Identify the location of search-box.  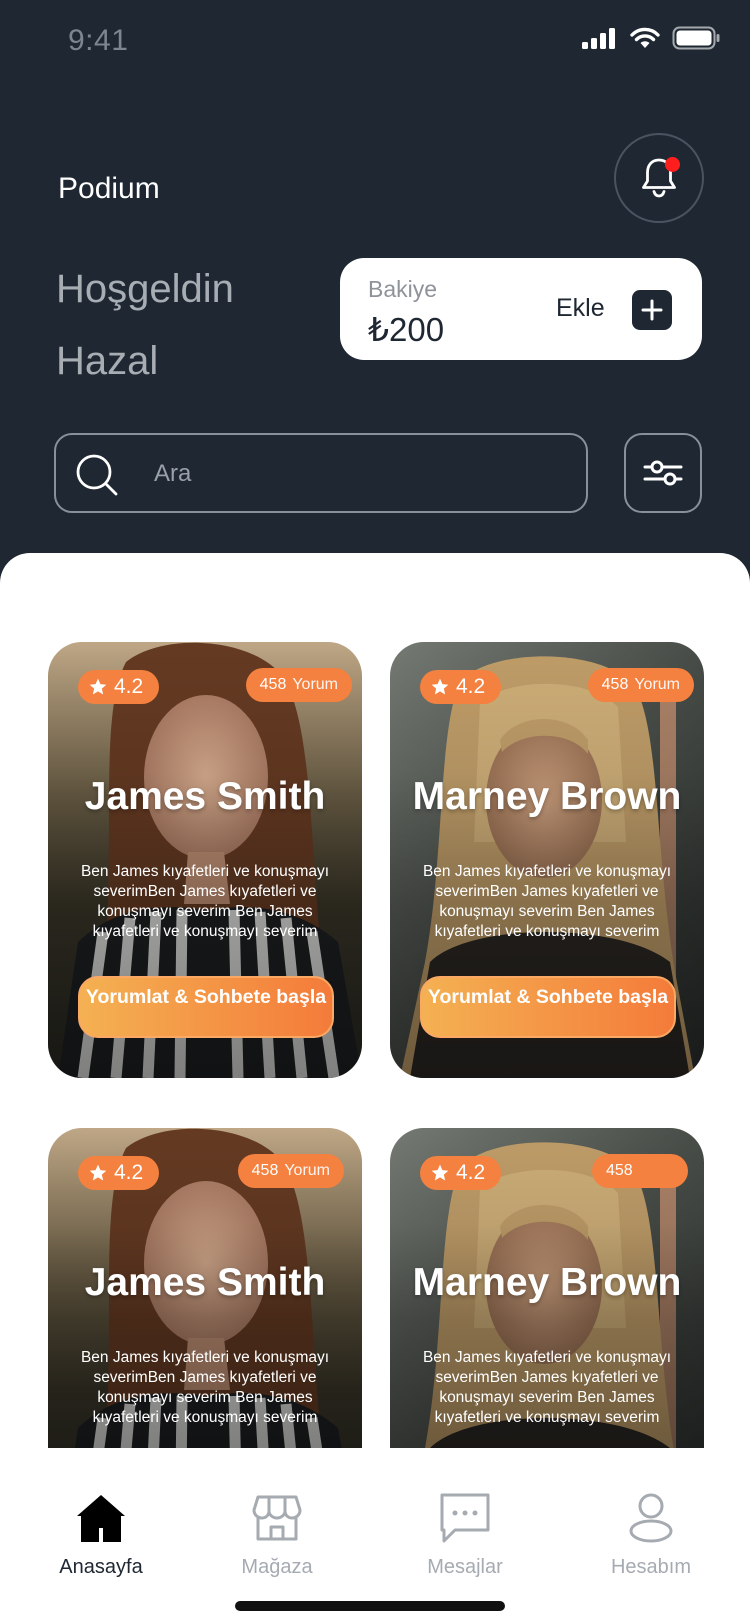
(321, 473).